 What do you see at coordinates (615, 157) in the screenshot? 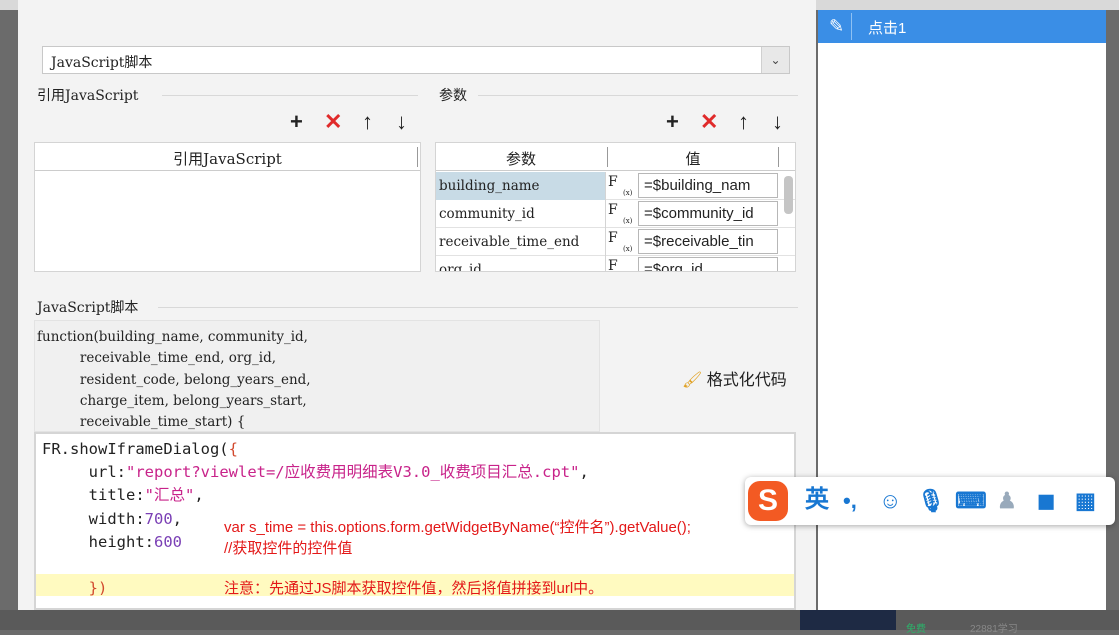
I see `params-table-header: 参数 值` at bounding box center [615, 157].